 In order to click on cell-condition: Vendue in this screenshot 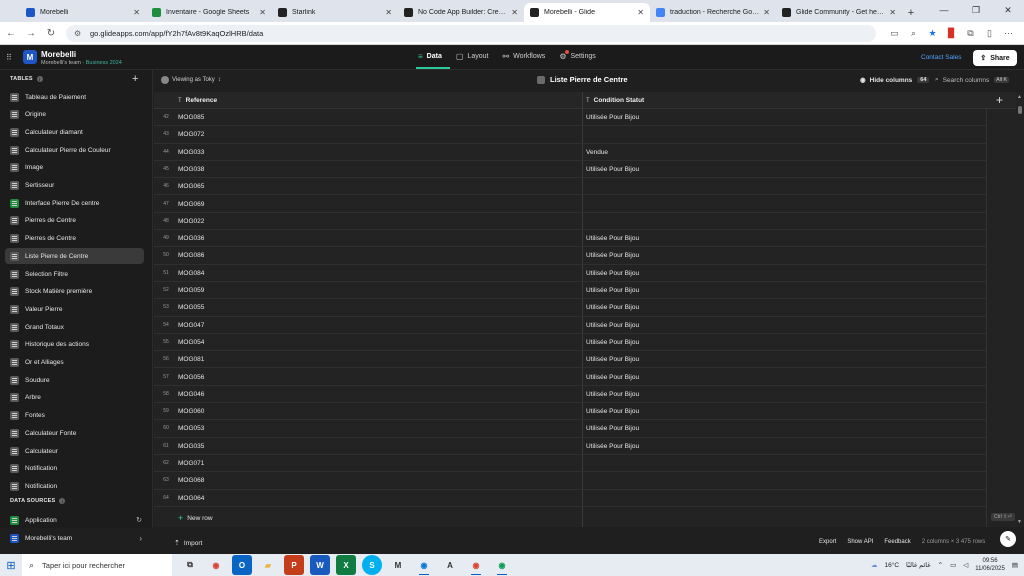, I will do `click(597, 152)`.